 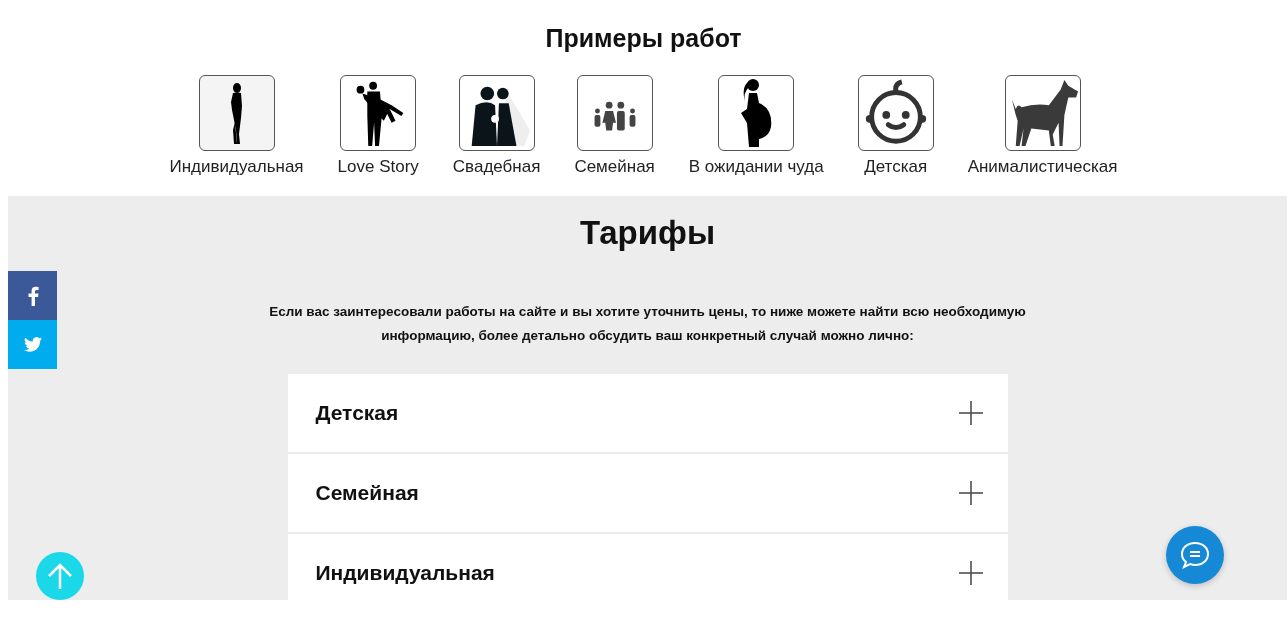 I want to click on pregnant-woman-icon, so click(x=756, y=113).